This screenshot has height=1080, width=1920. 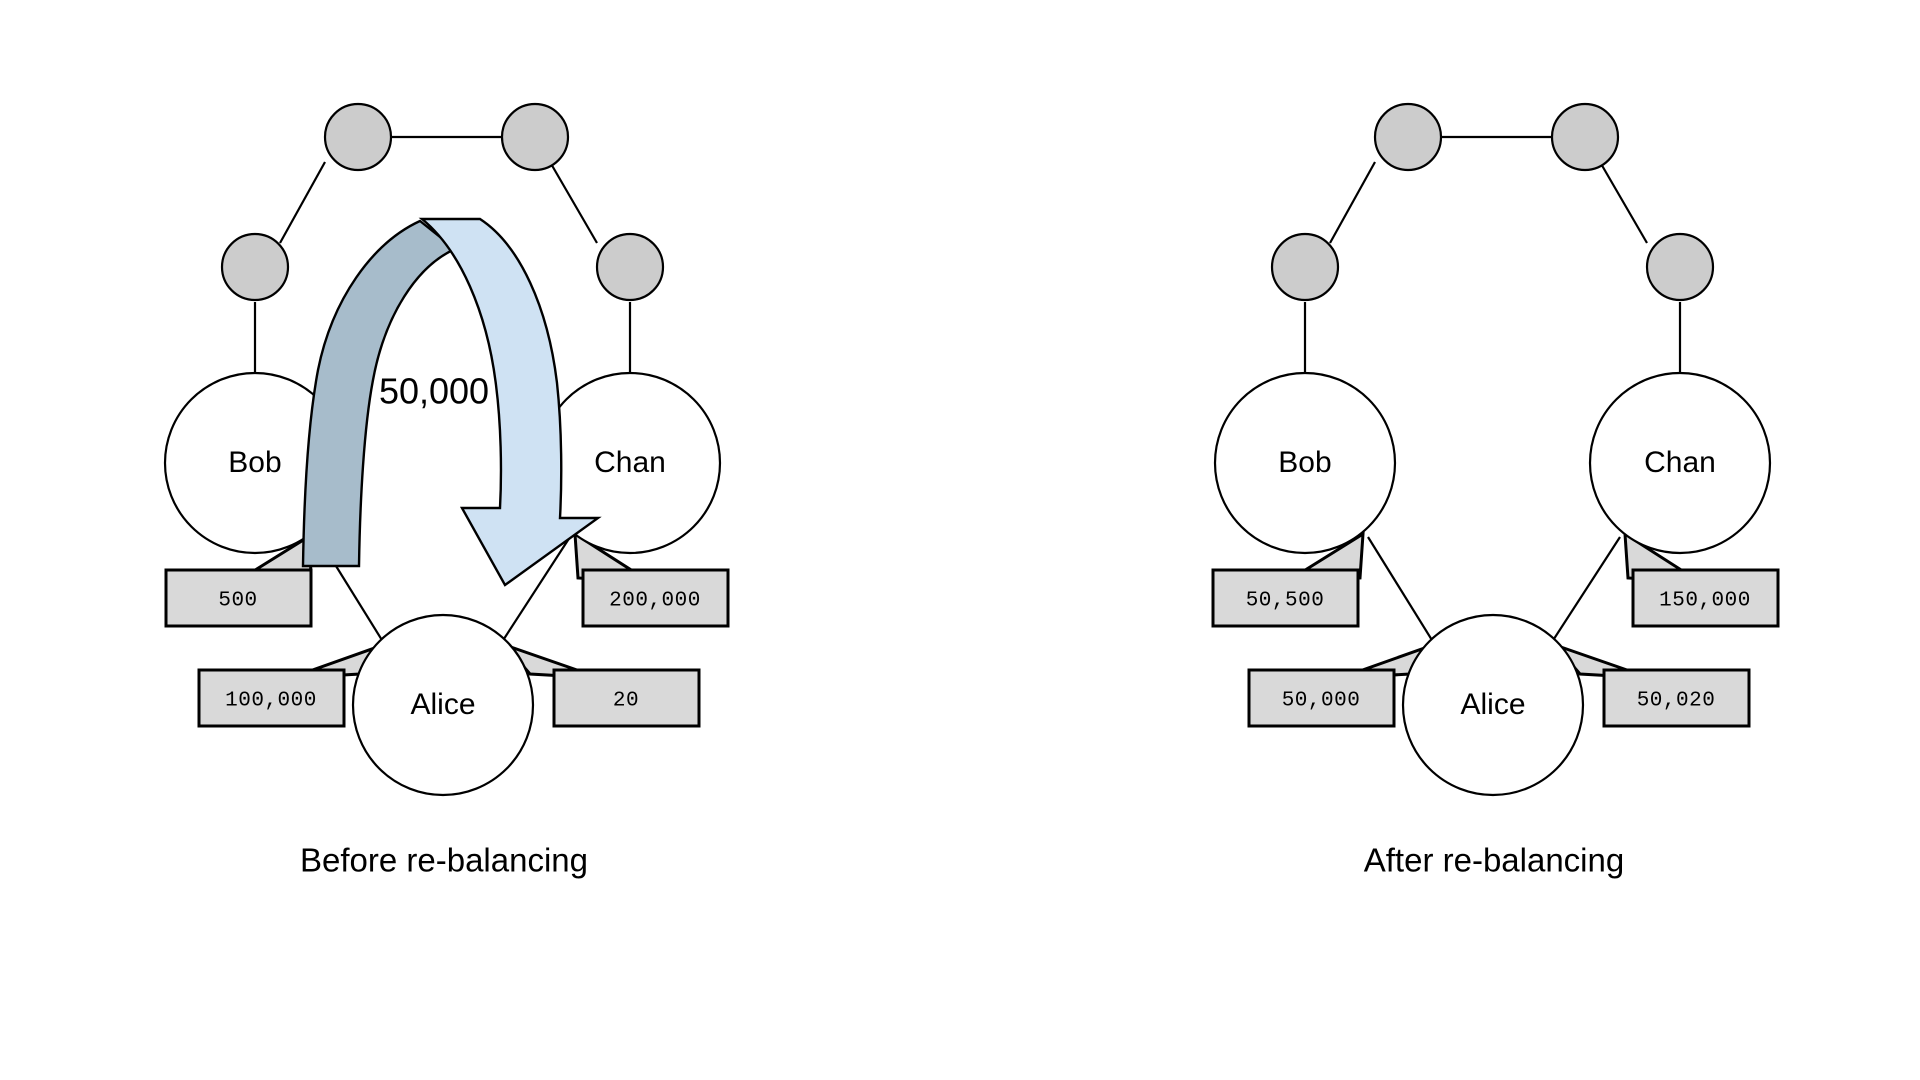 I want to click on edge-topleft-left-after, so click(x=1352, y=202).